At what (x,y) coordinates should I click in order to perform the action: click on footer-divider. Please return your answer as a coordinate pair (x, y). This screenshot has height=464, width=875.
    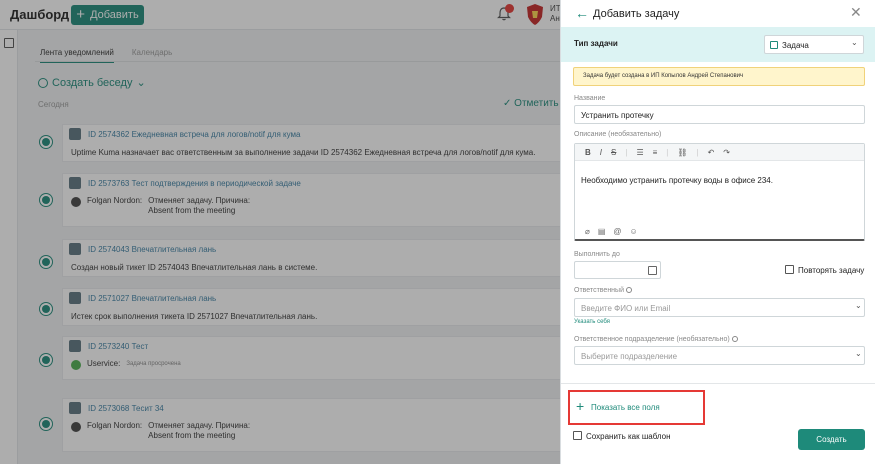
    Looking at the image, I should click on (718, 383).